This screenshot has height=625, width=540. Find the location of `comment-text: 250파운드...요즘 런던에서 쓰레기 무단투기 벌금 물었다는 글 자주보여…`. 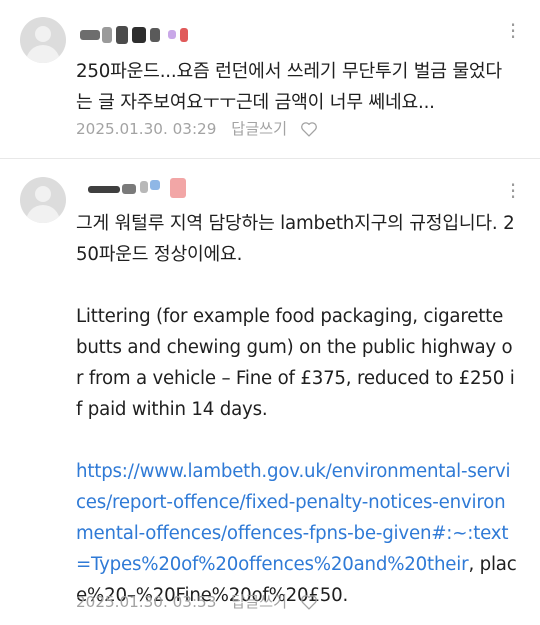

comment-text: 250파운드...요즘 런던에서 쓰레기 무단투기 벌금 물었다는 글 자주보여… is located at coordinates (289, 87).